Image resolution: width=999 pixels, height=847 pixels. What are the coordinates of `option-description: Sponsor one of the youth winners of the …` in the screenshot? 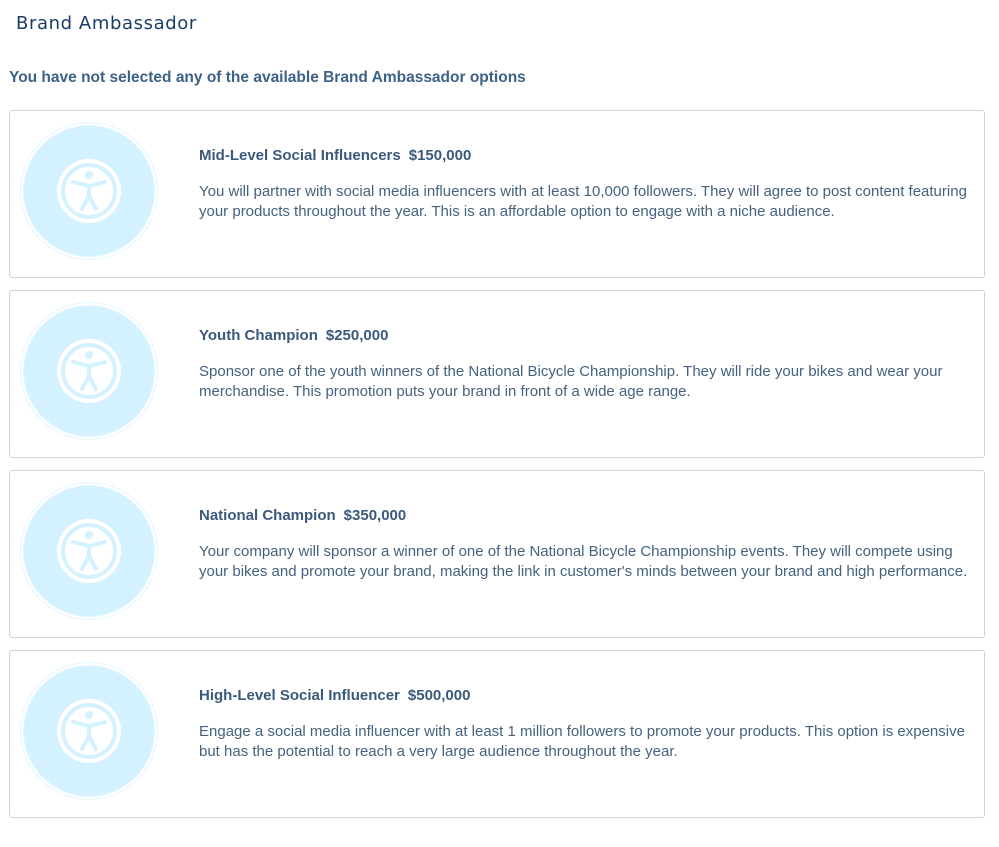 It's located at (571, 381).